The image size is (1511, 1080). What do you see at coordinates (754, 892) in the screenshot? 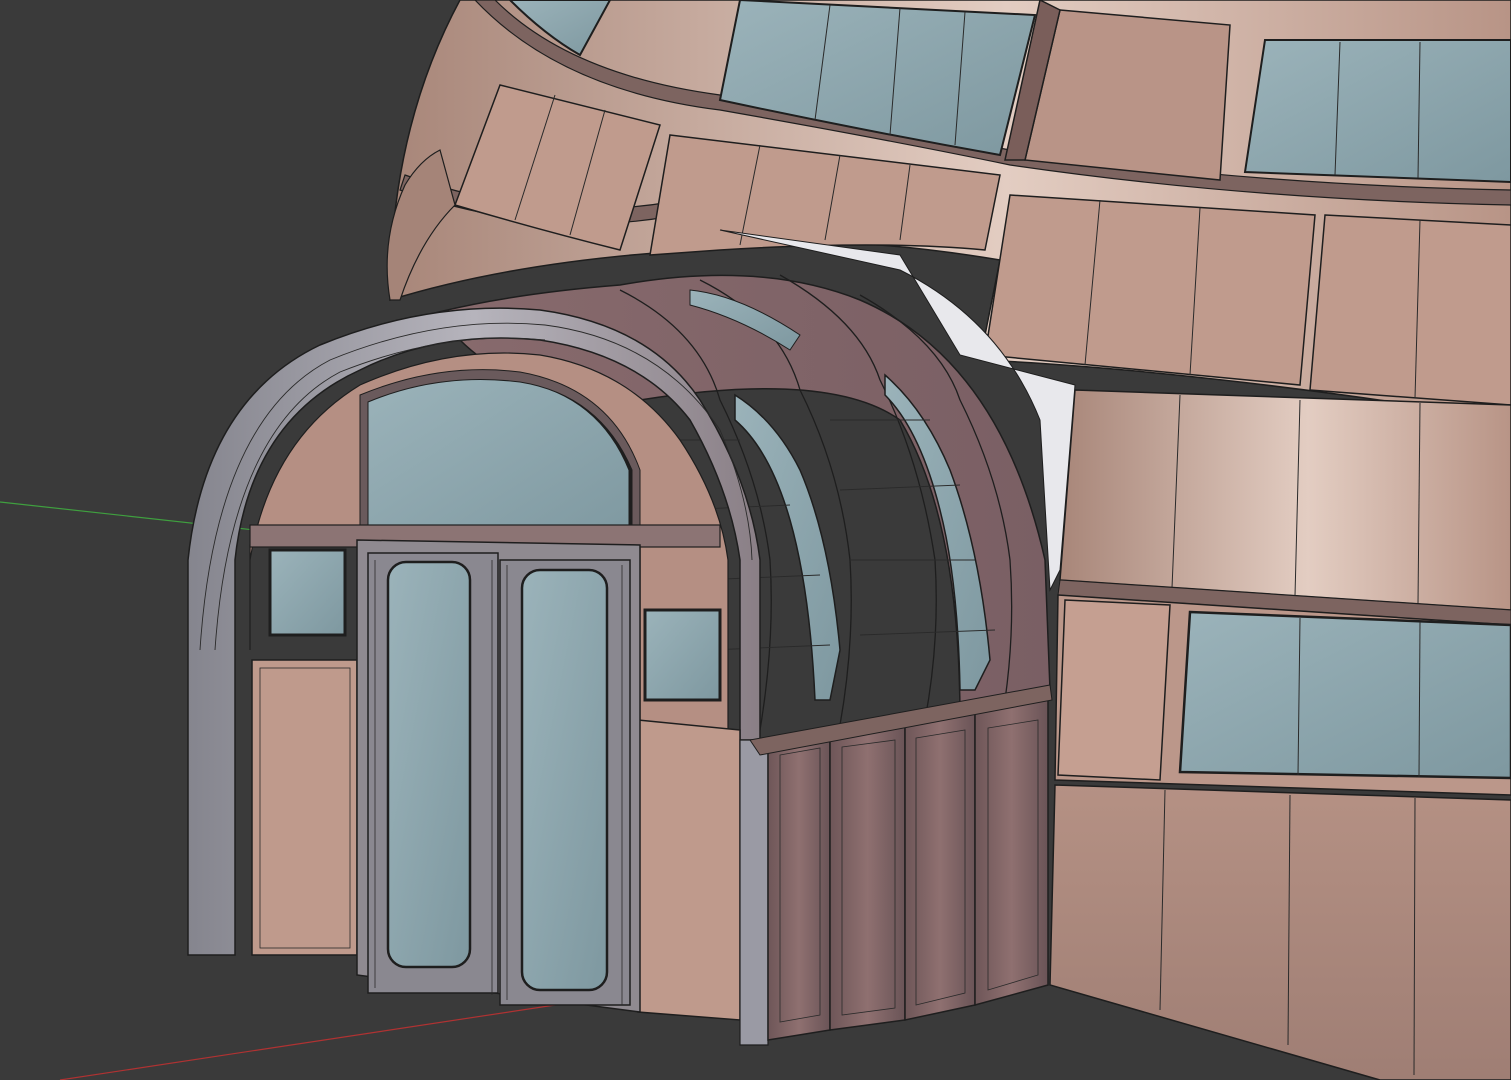
I see `arch-pilaster-right` at bounding box center [754, 892].